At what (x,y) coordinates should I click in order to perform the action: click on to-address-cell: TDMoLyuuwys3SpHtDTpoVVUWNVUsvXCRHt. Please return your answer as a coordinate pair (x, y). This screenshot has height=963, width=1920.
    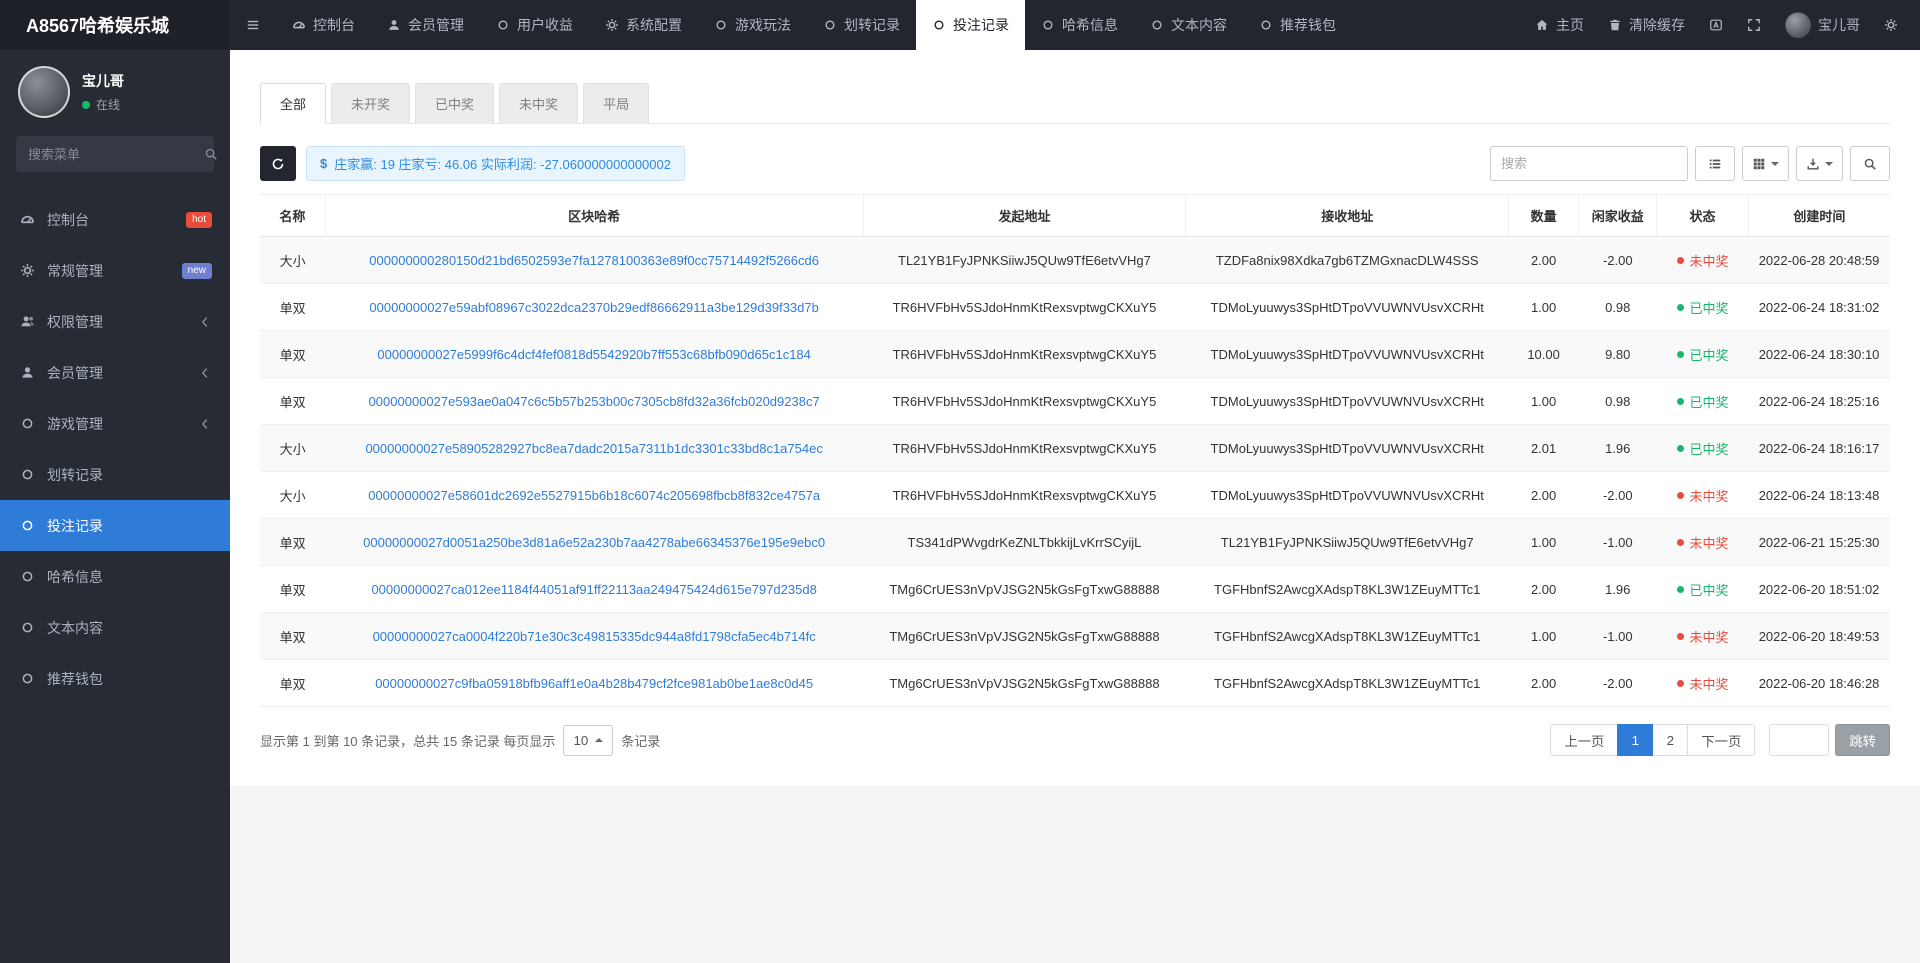
    Looking at the image, I should click on (1347, 307).